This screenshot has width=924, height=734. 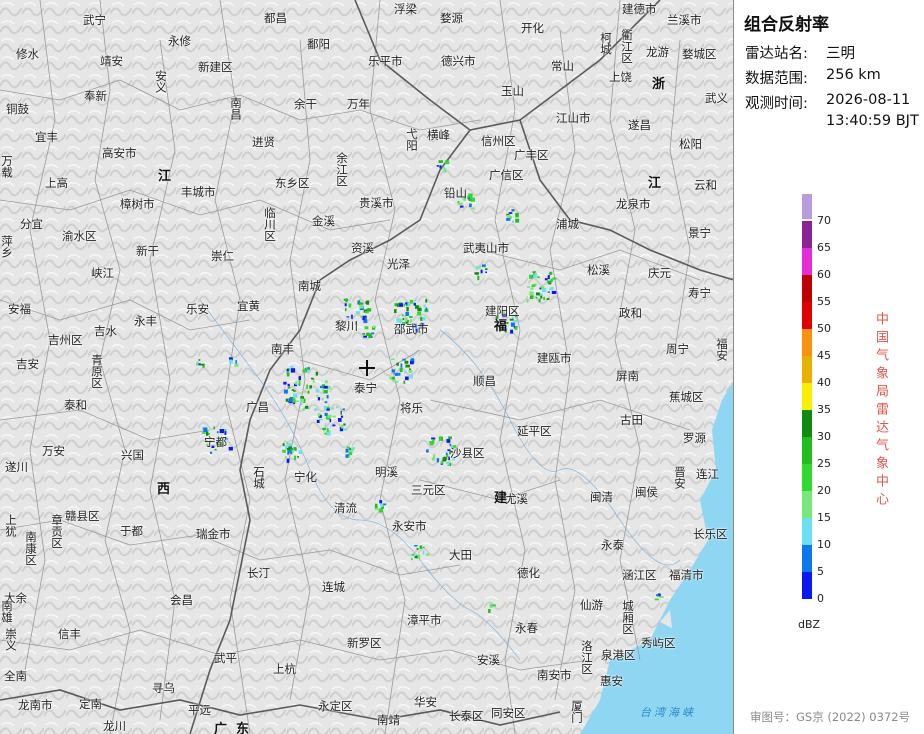 What do you see at coordinates (458, 61) in the screenshot?
I see `place-label: 德兴市` at bounding box center [458, 61].